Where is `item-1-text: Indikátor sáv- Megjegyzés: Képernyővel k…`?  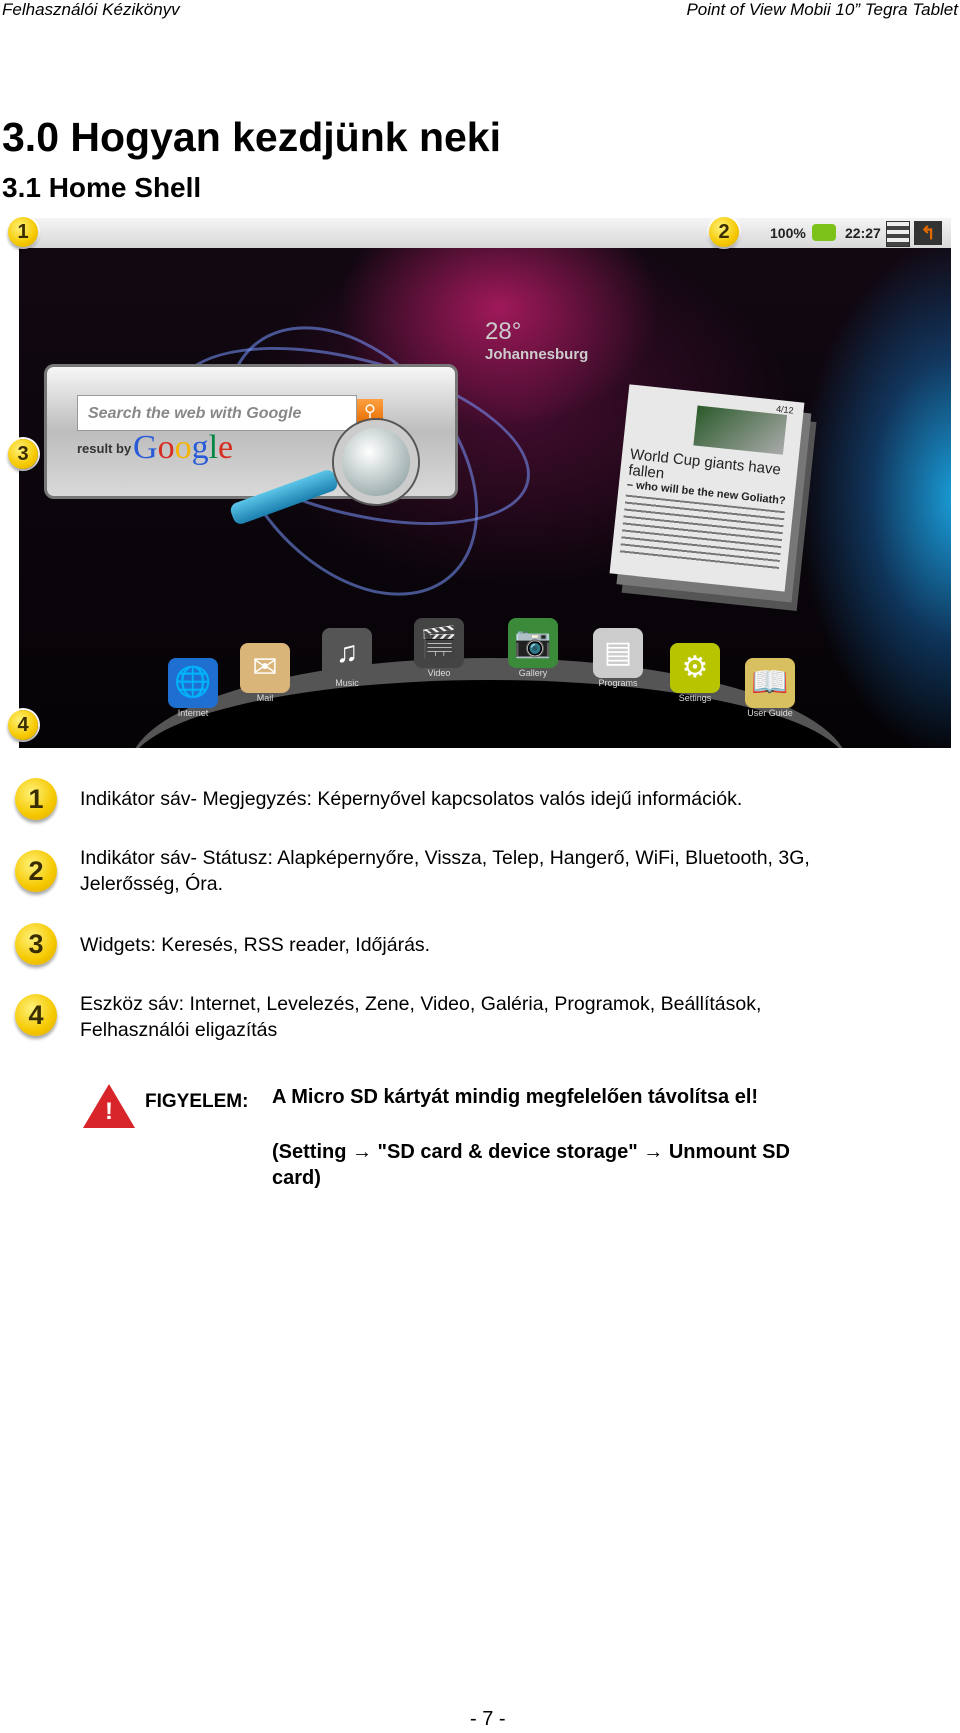 item-1-text: Indikátor sáv- Megjegyzés: Képernyővel k… is located at coordinates (411, 799).